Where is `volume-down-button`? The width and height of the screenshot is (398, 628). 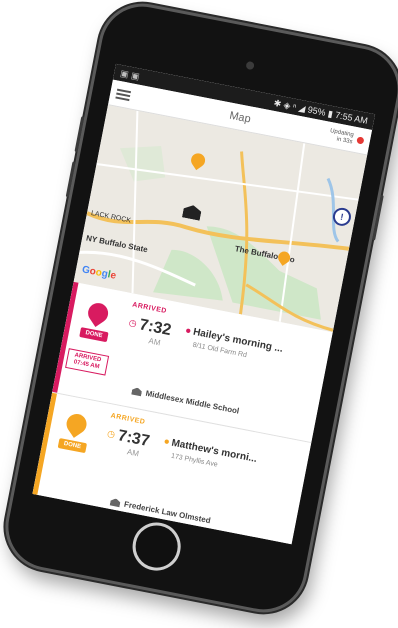
volume-down-button is located at coordinates (70, 179).